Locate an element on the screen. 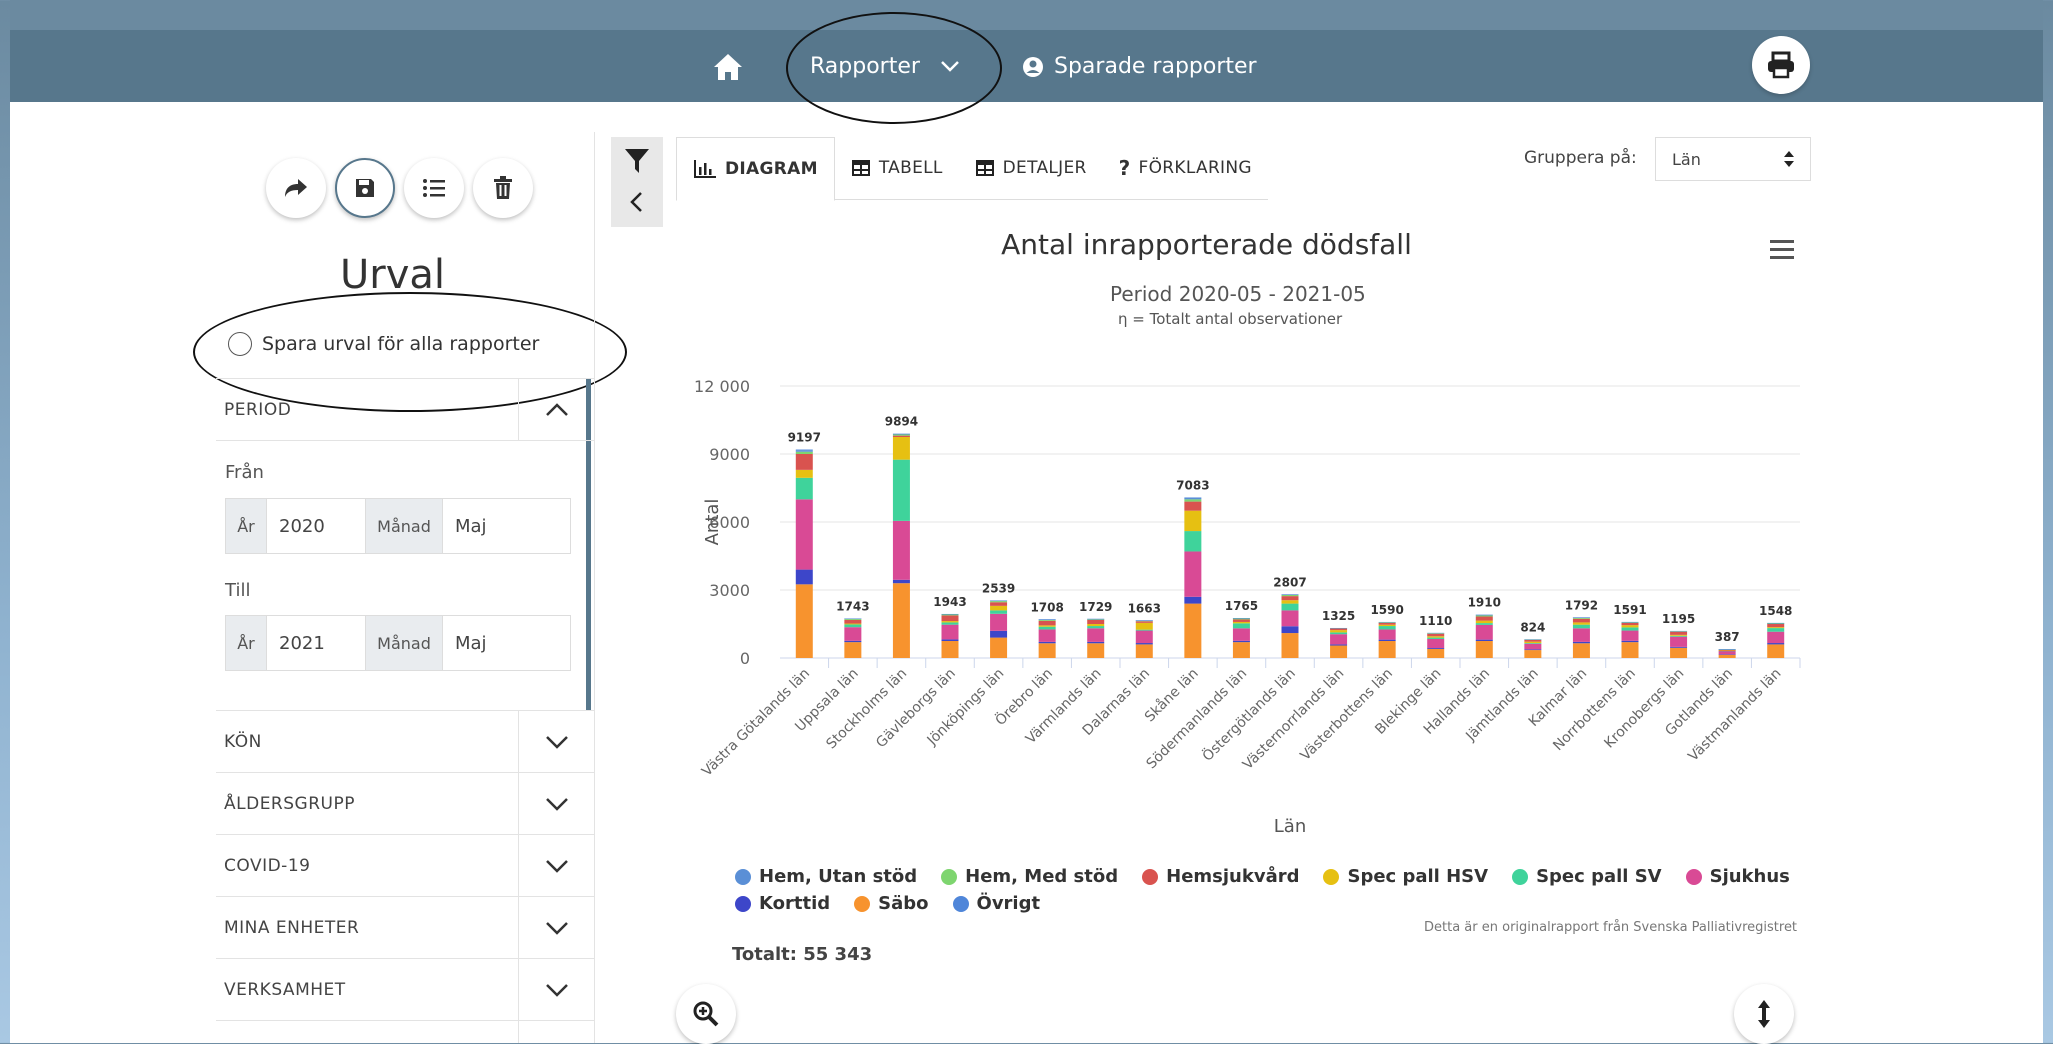 Image resolution: width=2053 pixels, height=1044 pixels. x-axis-label: Län is located at coordinates (1290, 826).